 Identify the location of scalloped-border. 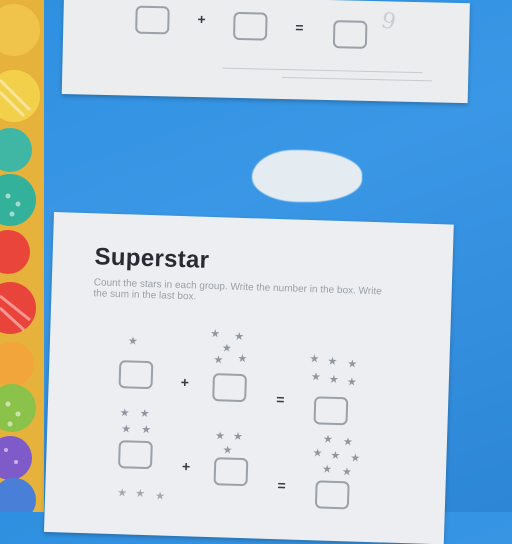
(22, 256).